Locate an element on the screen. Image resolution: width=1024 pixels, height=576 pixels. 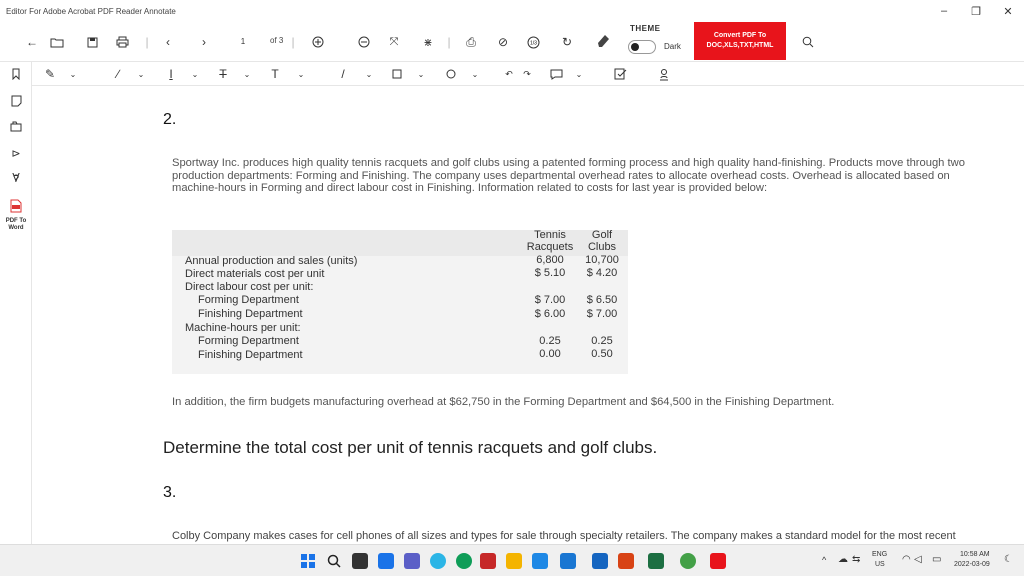
zoom-out-icon is located at coordinates (364, 42).